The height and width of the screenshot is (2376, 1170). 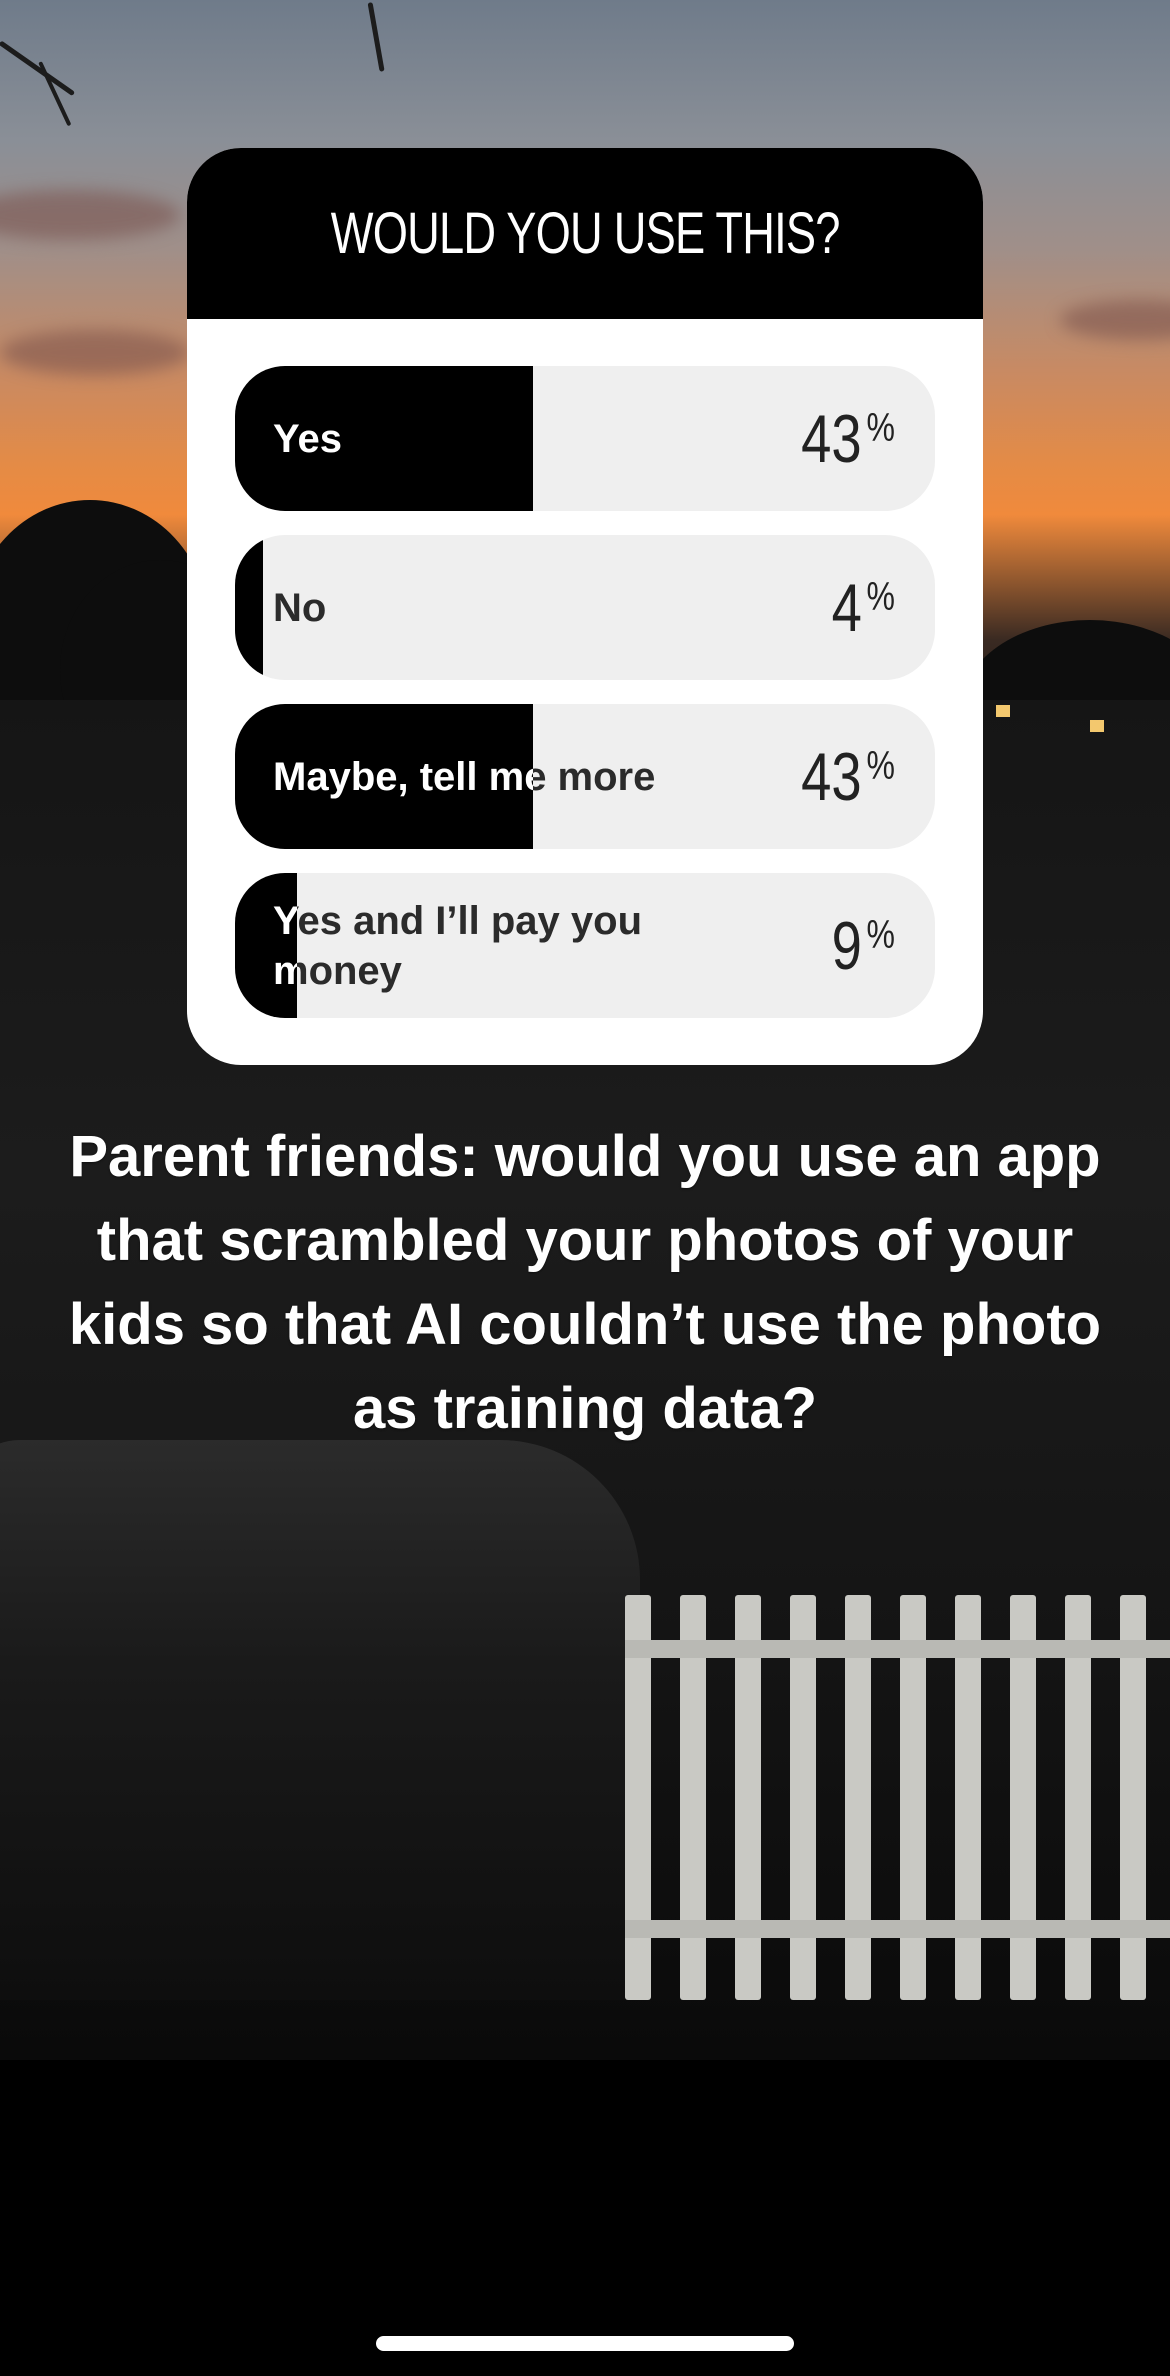 What do you see at coordinates (585, 2343) in the screenshot?
I see `home-indicator` at bounding box center [585, 2343].